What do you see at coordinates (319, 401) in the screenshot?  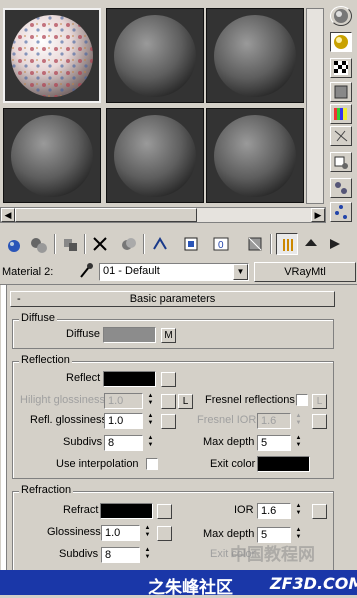 I see `fresnel-lock-button: L` at bounding box center [319, 401].